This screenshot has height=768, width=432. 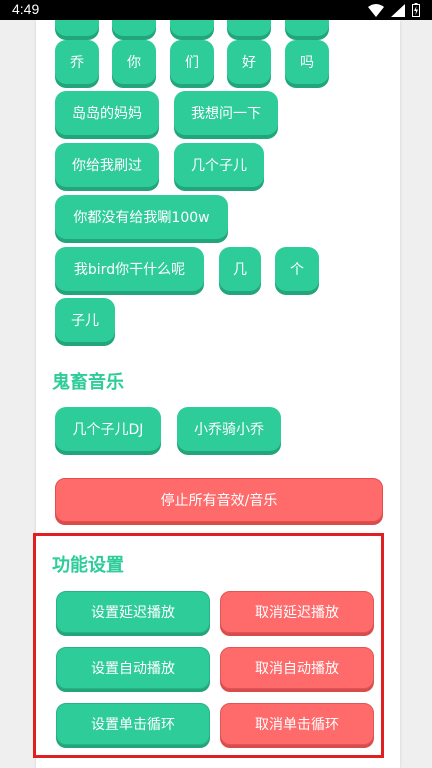 What do you see at coordinates (219, 165) in the screenshot?
I see `sound-chip: 几个子儿` at bounding box center [219, 165].